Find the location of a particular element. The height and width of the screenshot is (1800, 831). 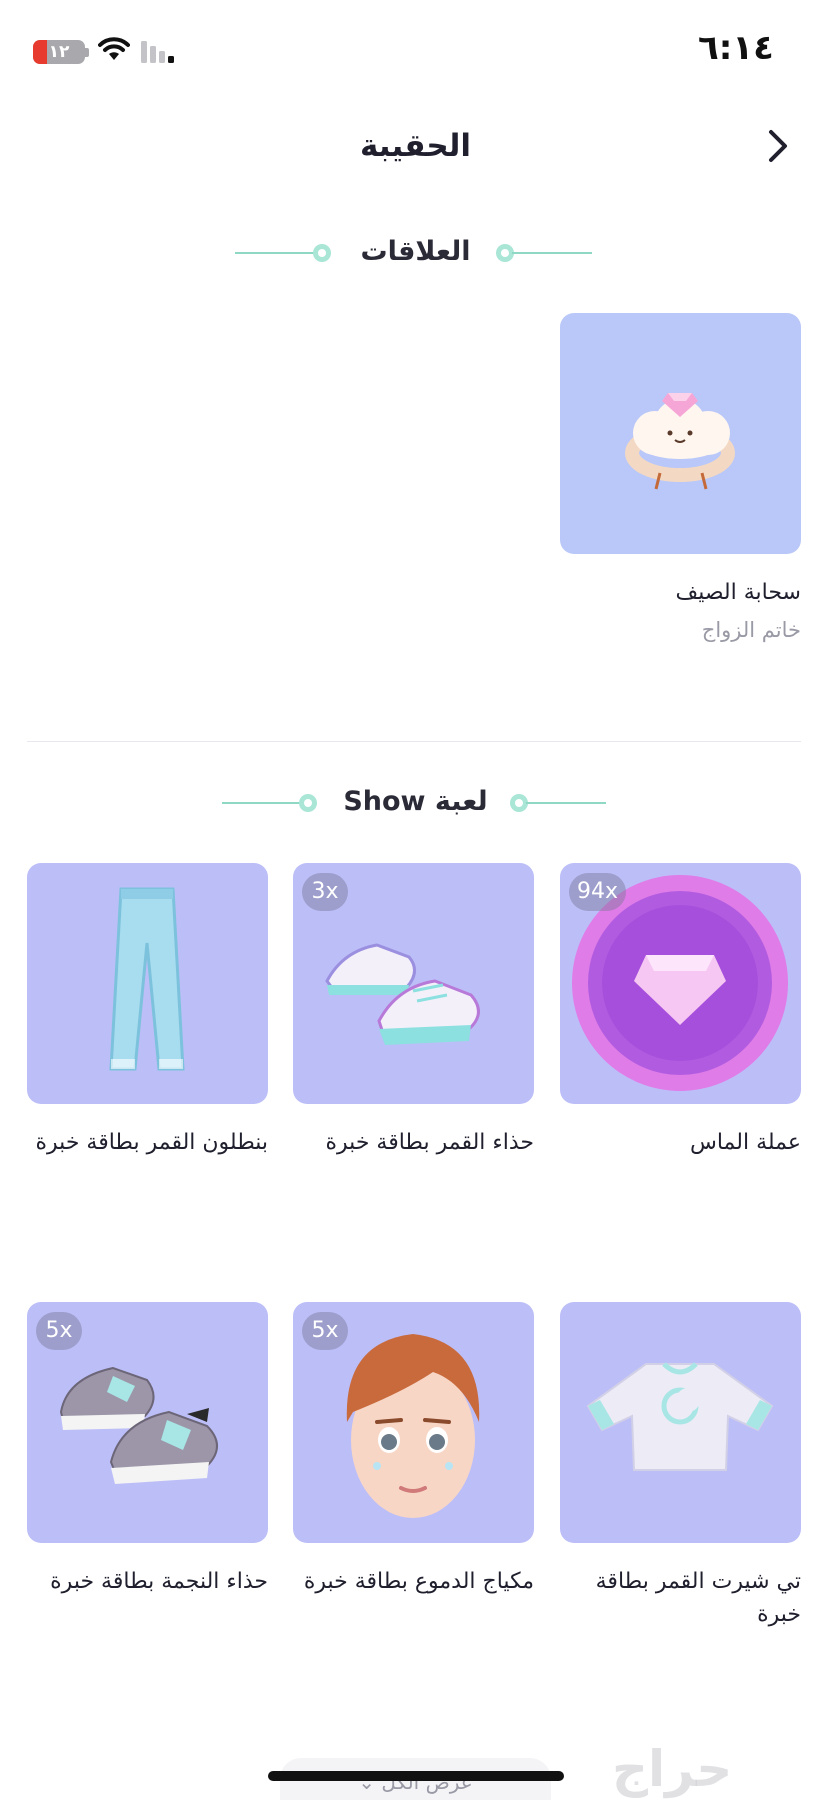

section-title-show-game: لعبة Show is located at coordinates (415, 801).